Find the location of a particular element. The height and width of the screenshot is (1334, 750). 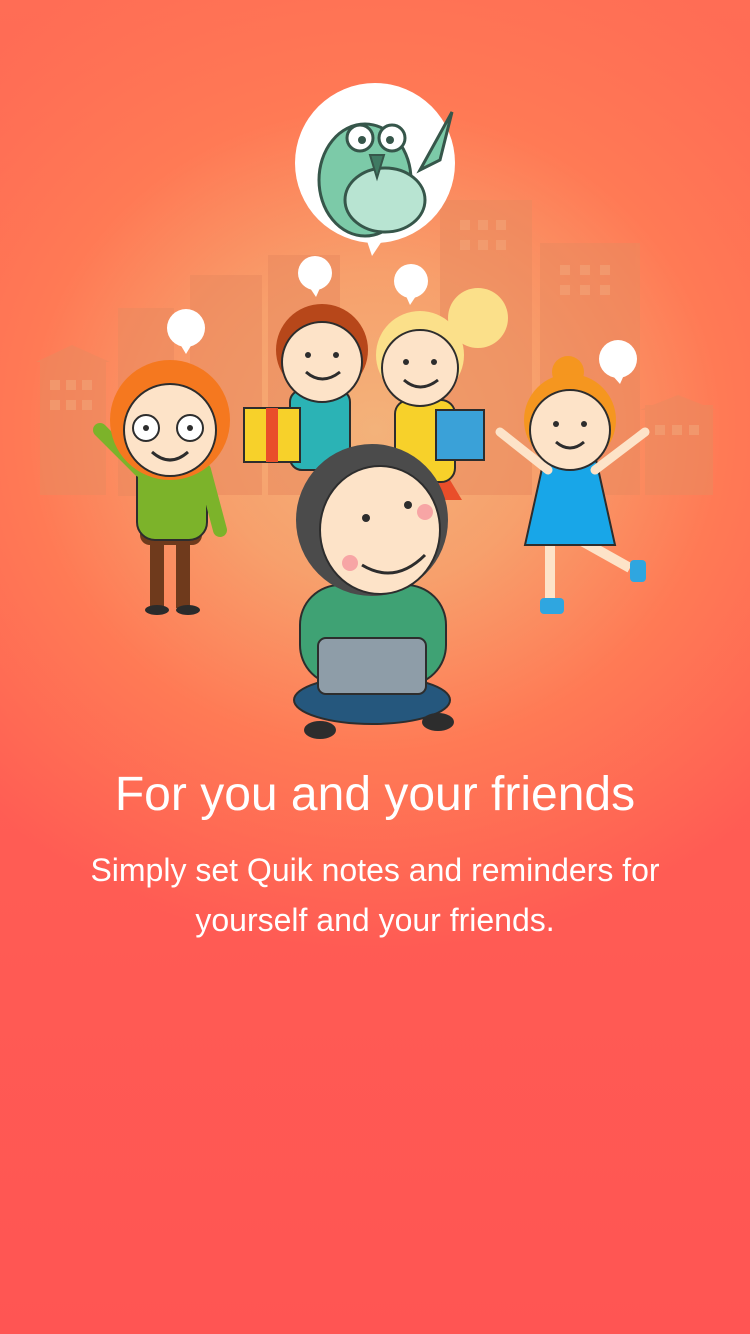

boy-with-gift is located at coordinates (305, 387).